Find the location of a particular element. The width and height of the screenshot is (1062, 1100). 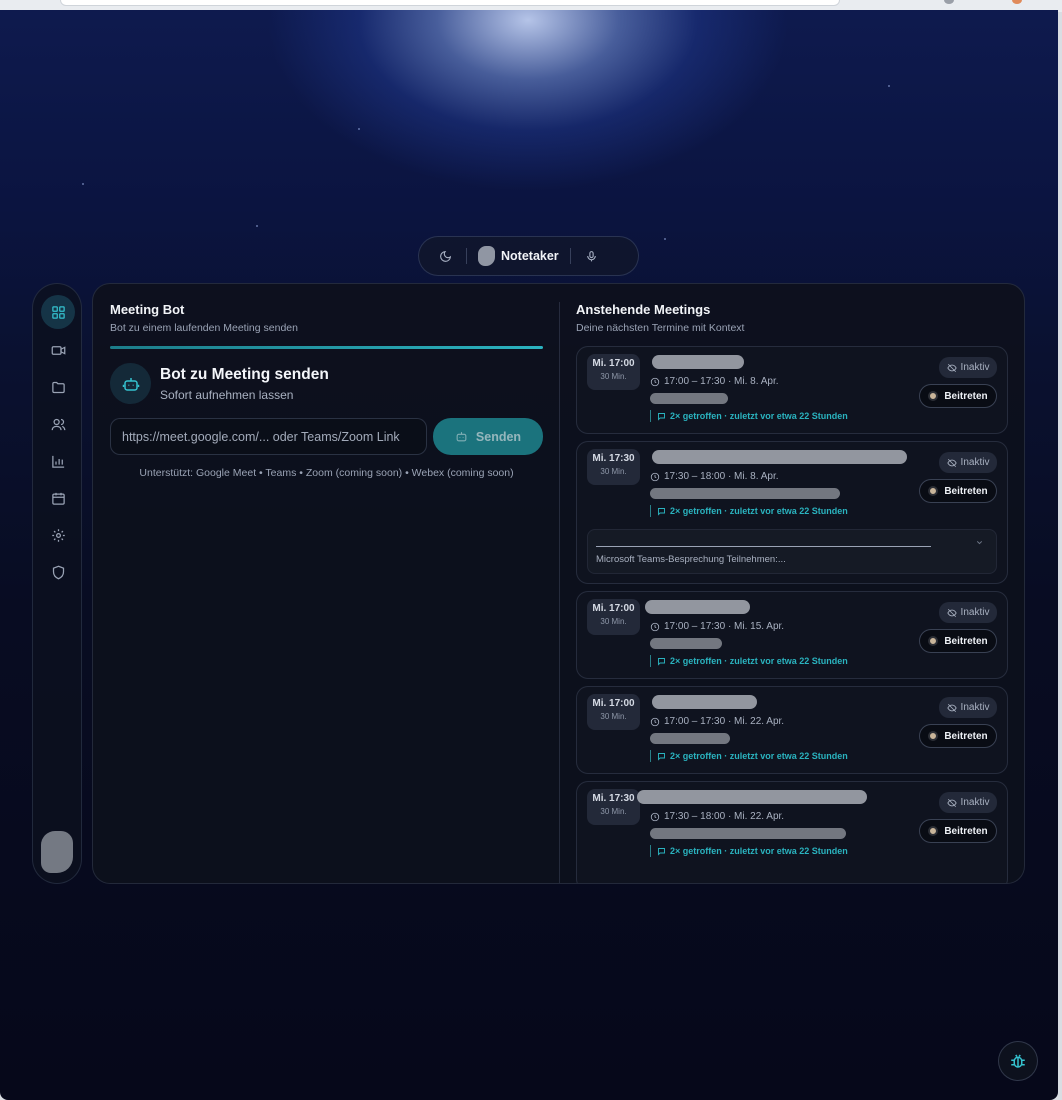

meeting-time-text: 17:00 – 17:30 · Mi. 15. Apr. is located at coordinates (724, 626).